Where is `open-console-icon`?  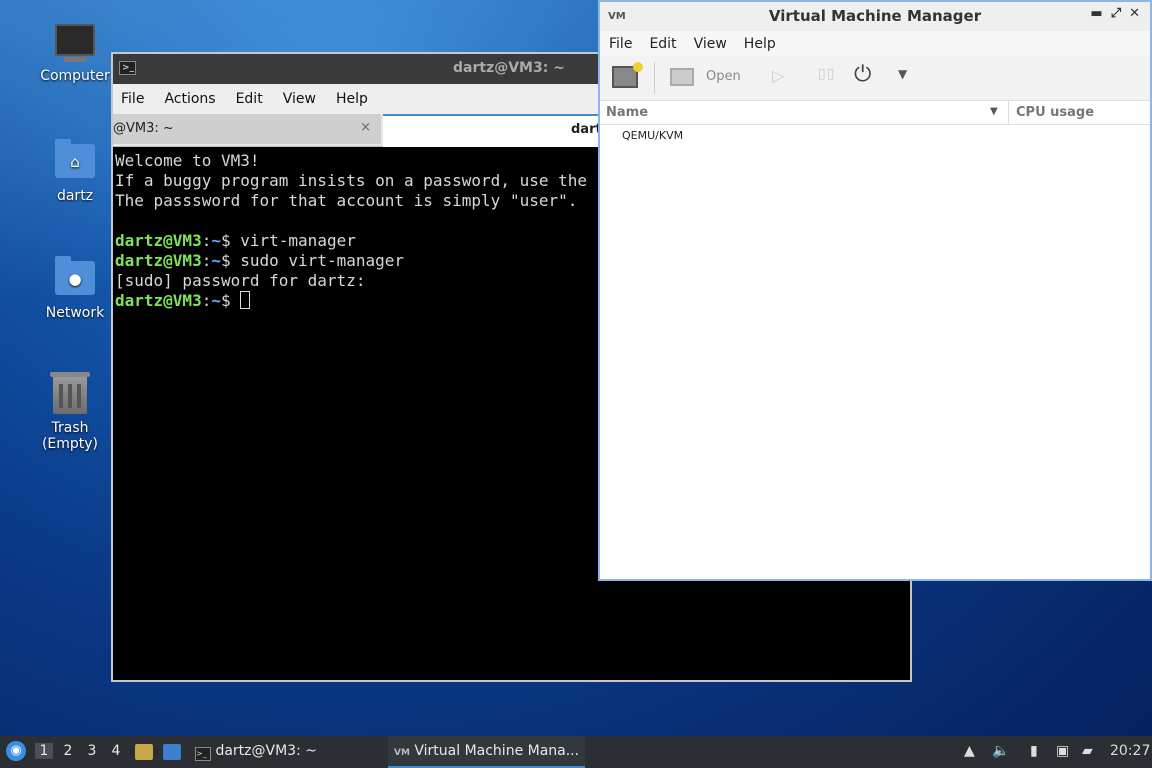
open-console-icon is located at coordinates (682, 77).